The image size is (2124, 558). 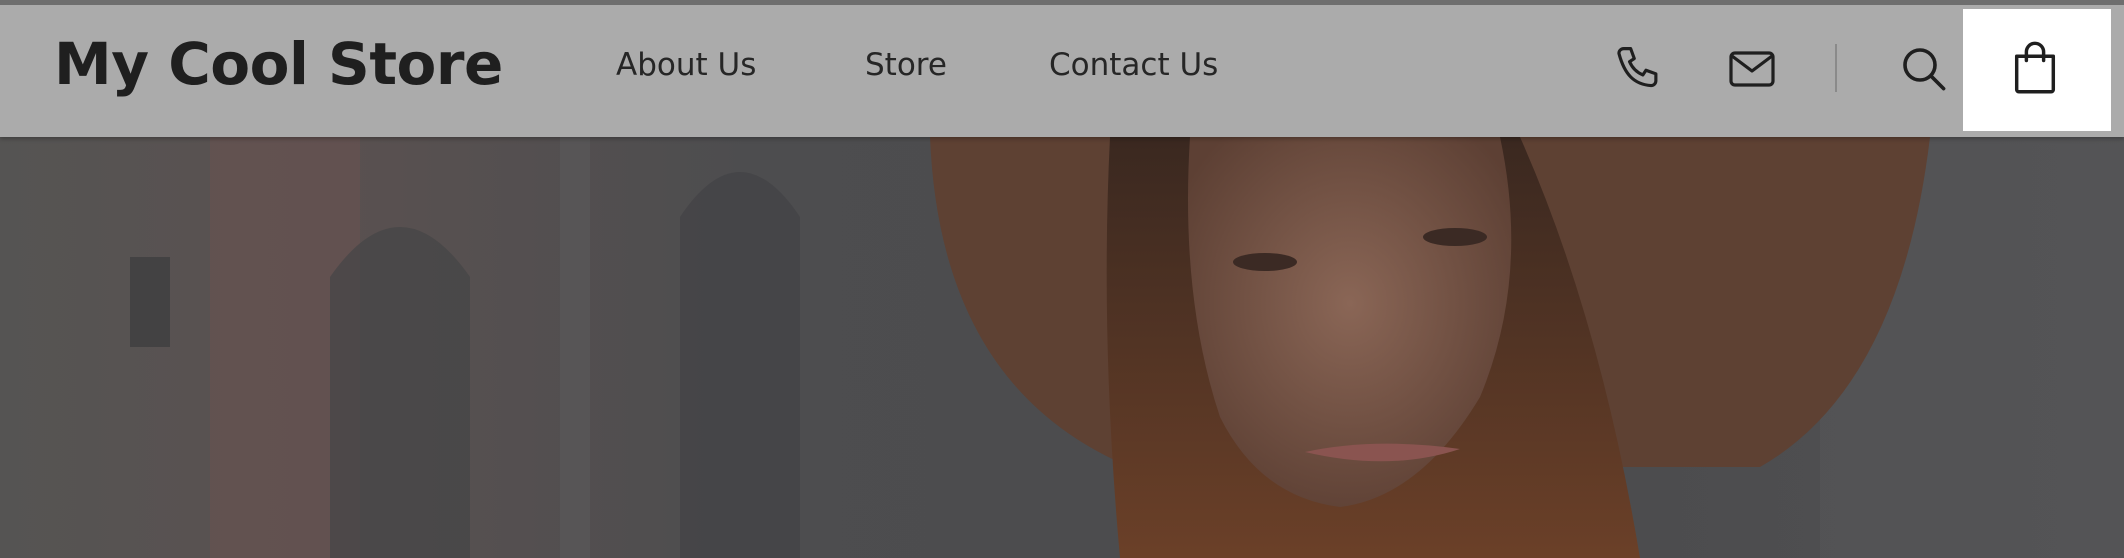 I want to click on nav-contact-us: Contact Us, so click(x=1133, y=65).